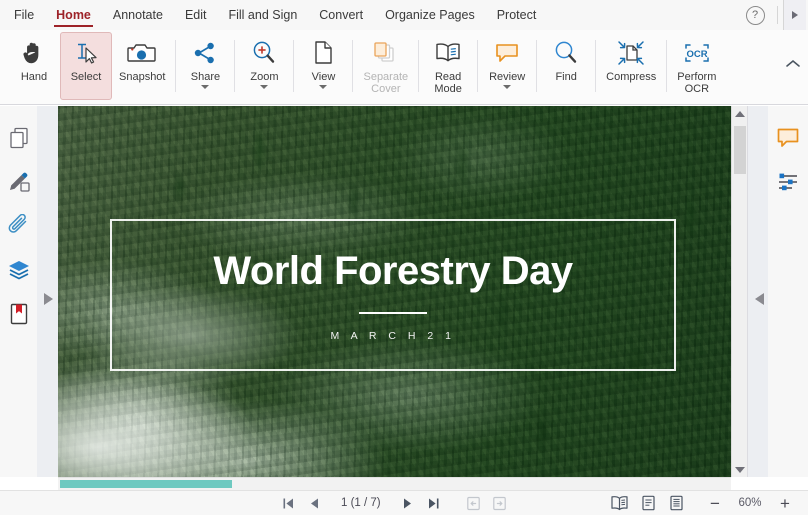 This screenshot has width=808, height=515. What do you see at coordinates (775, 15) in the screenshot?
I see `menu-bar-right: ?` at bounding box center [775, 15].